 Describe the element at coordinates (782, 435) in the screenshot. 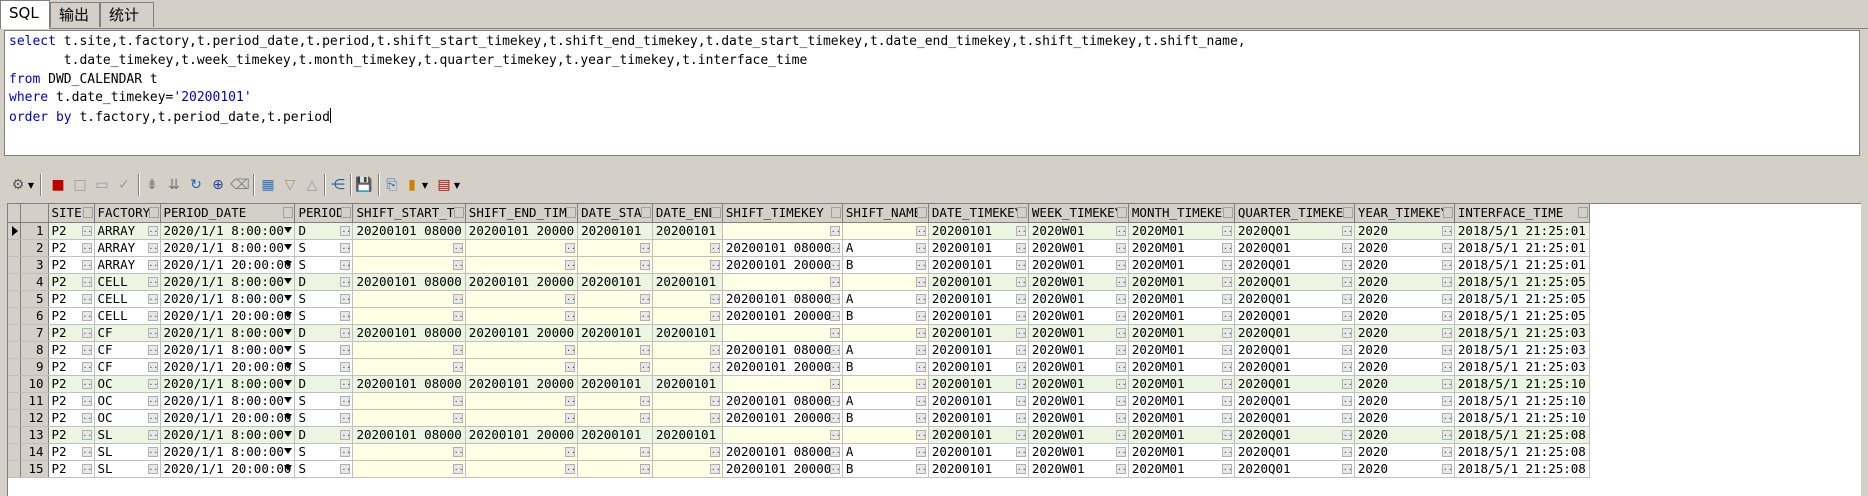

I see `cell-shift-timekey: ···` at that location.